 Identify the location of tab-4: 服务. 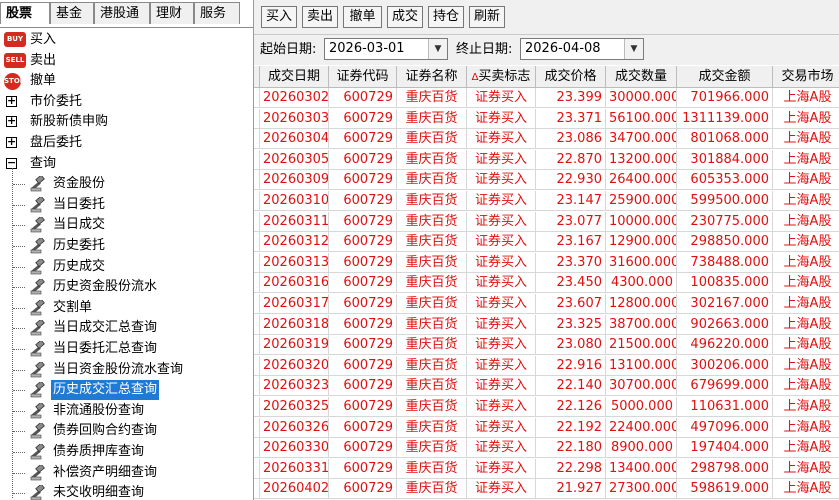
(217, 13).